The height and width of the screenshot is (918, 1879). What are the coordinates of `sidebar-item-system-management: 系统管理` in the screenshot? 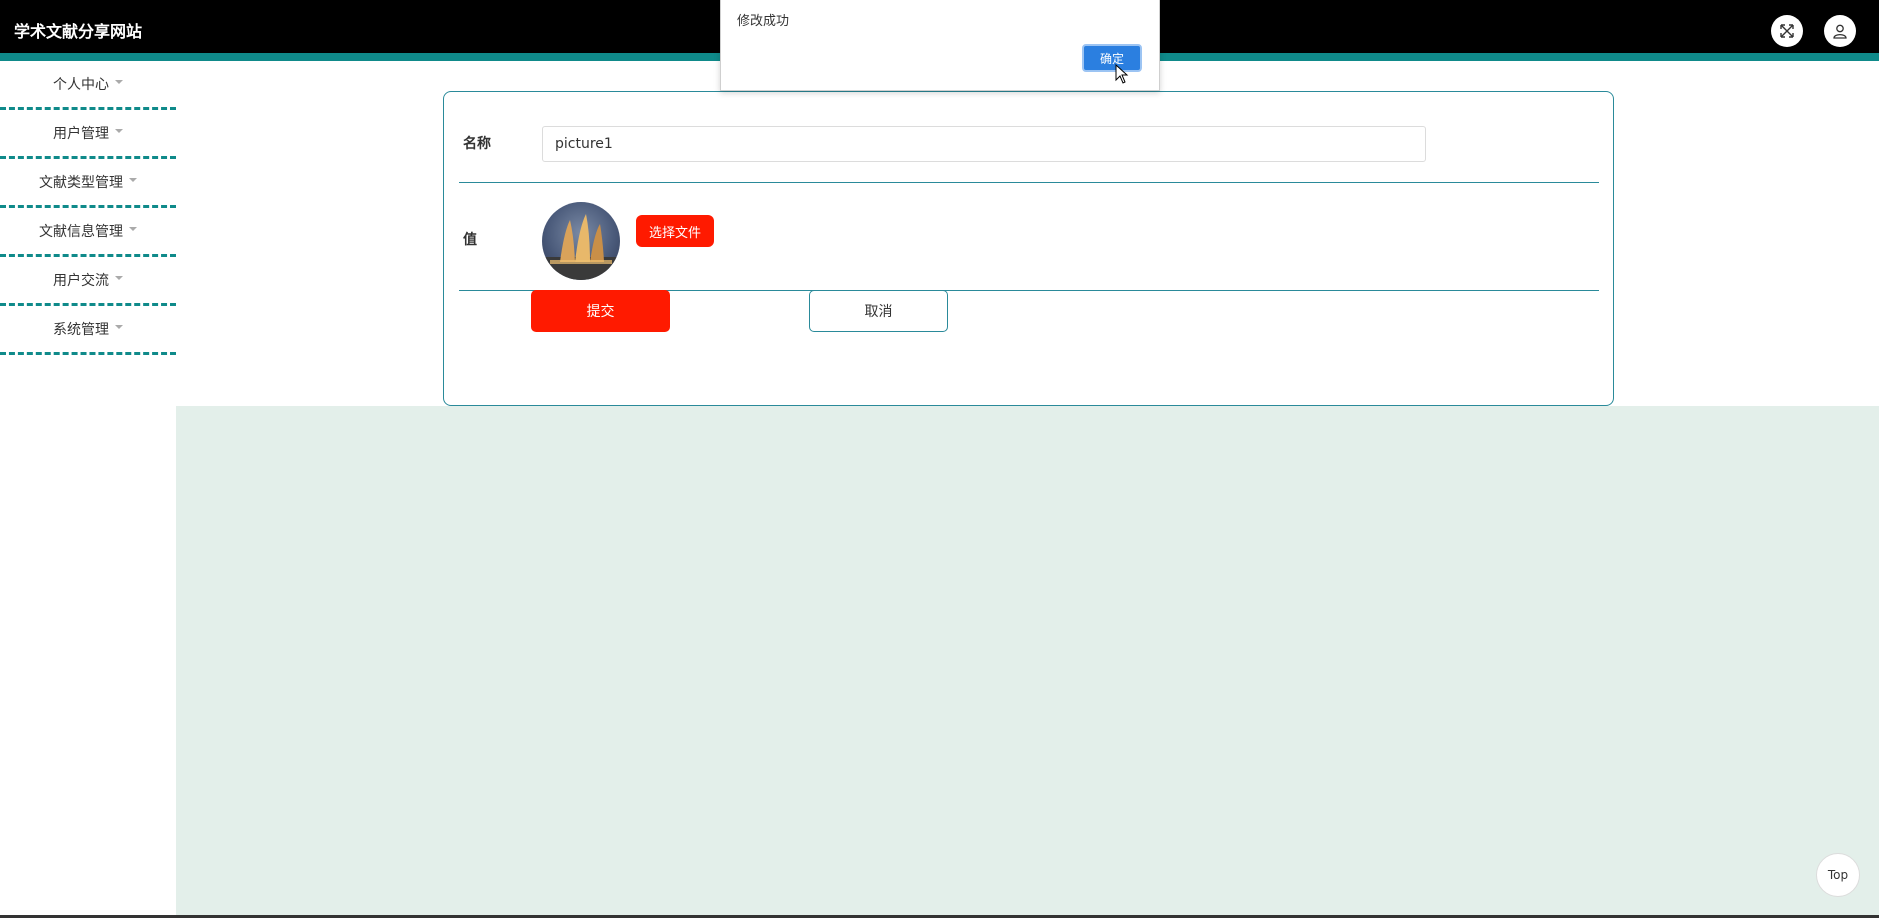 It's located at (88, 330).